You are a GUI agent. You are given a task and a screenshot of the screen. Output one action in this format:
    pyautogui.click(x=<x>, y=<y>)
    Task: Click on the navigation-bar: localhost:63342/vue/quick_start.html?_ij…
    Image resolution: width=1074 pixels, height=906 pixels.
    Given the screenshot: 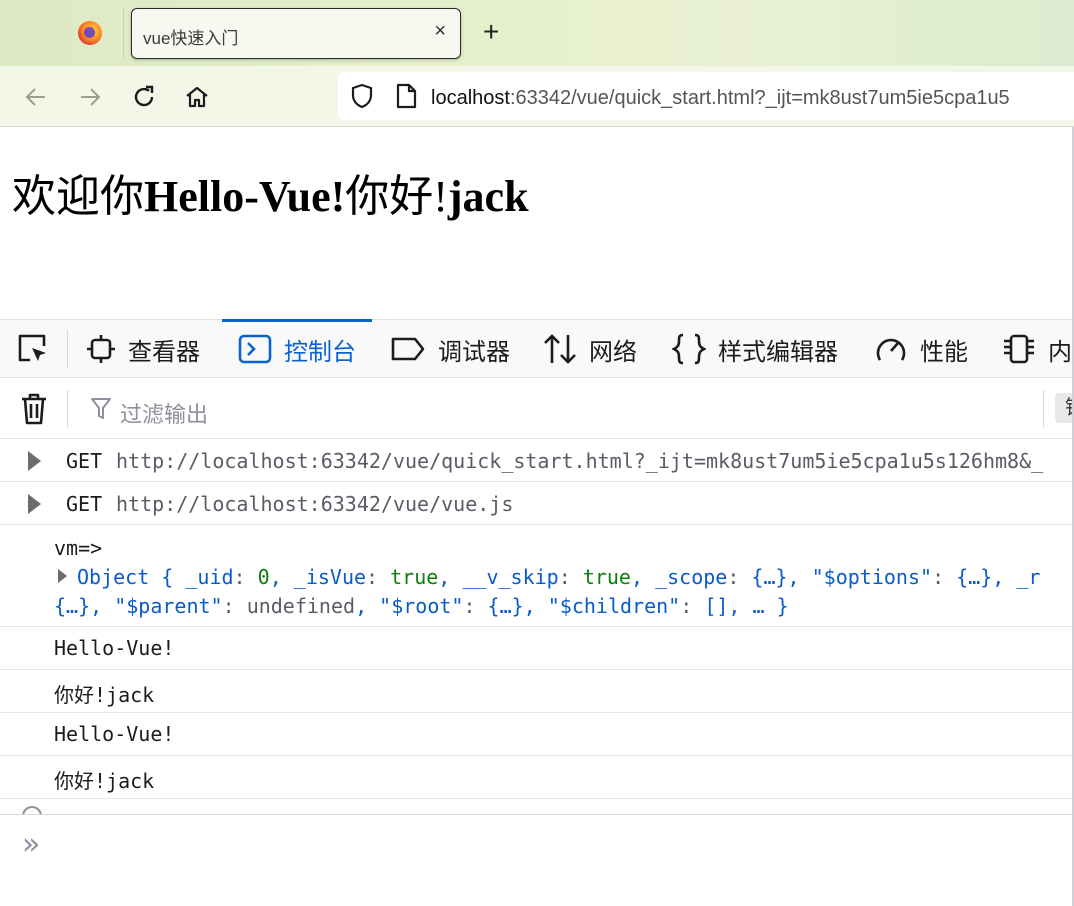 What is the action you would take?
    pyautogui.click(x=537, y=96)
    